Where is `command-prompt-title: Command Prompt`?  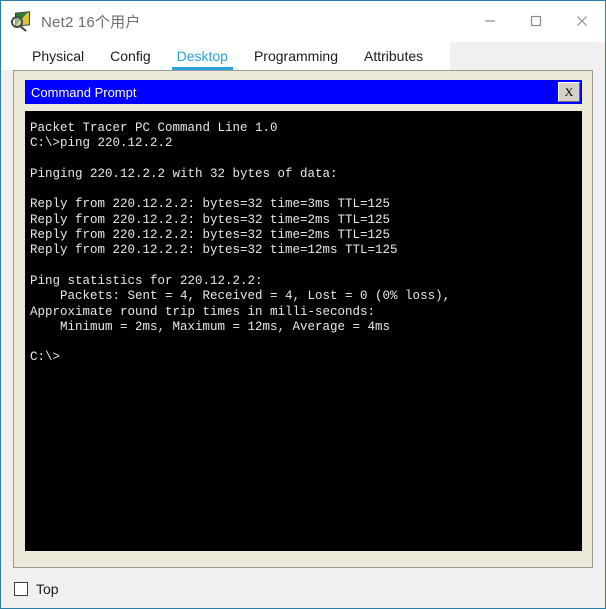 command-prompt-title: Command Prompt is located at coordinates (84, 92).